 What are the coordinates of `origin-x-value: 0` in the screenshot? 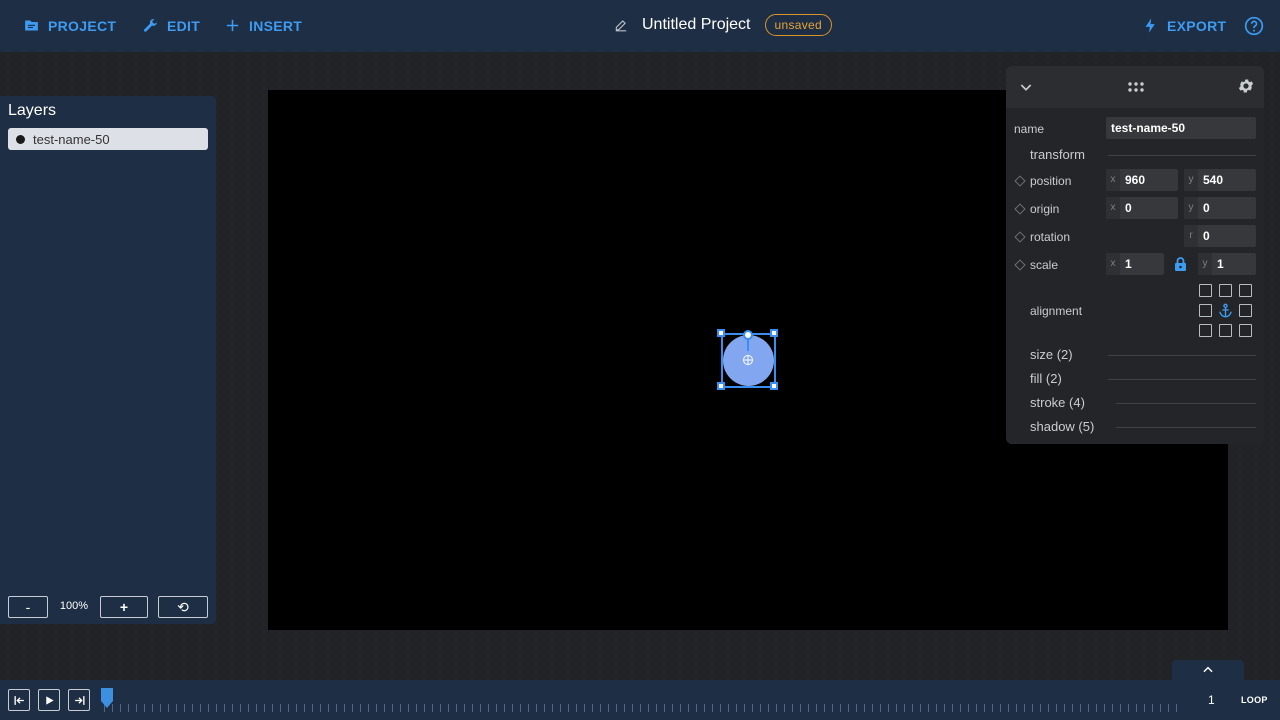 It's located at (1128, 208).